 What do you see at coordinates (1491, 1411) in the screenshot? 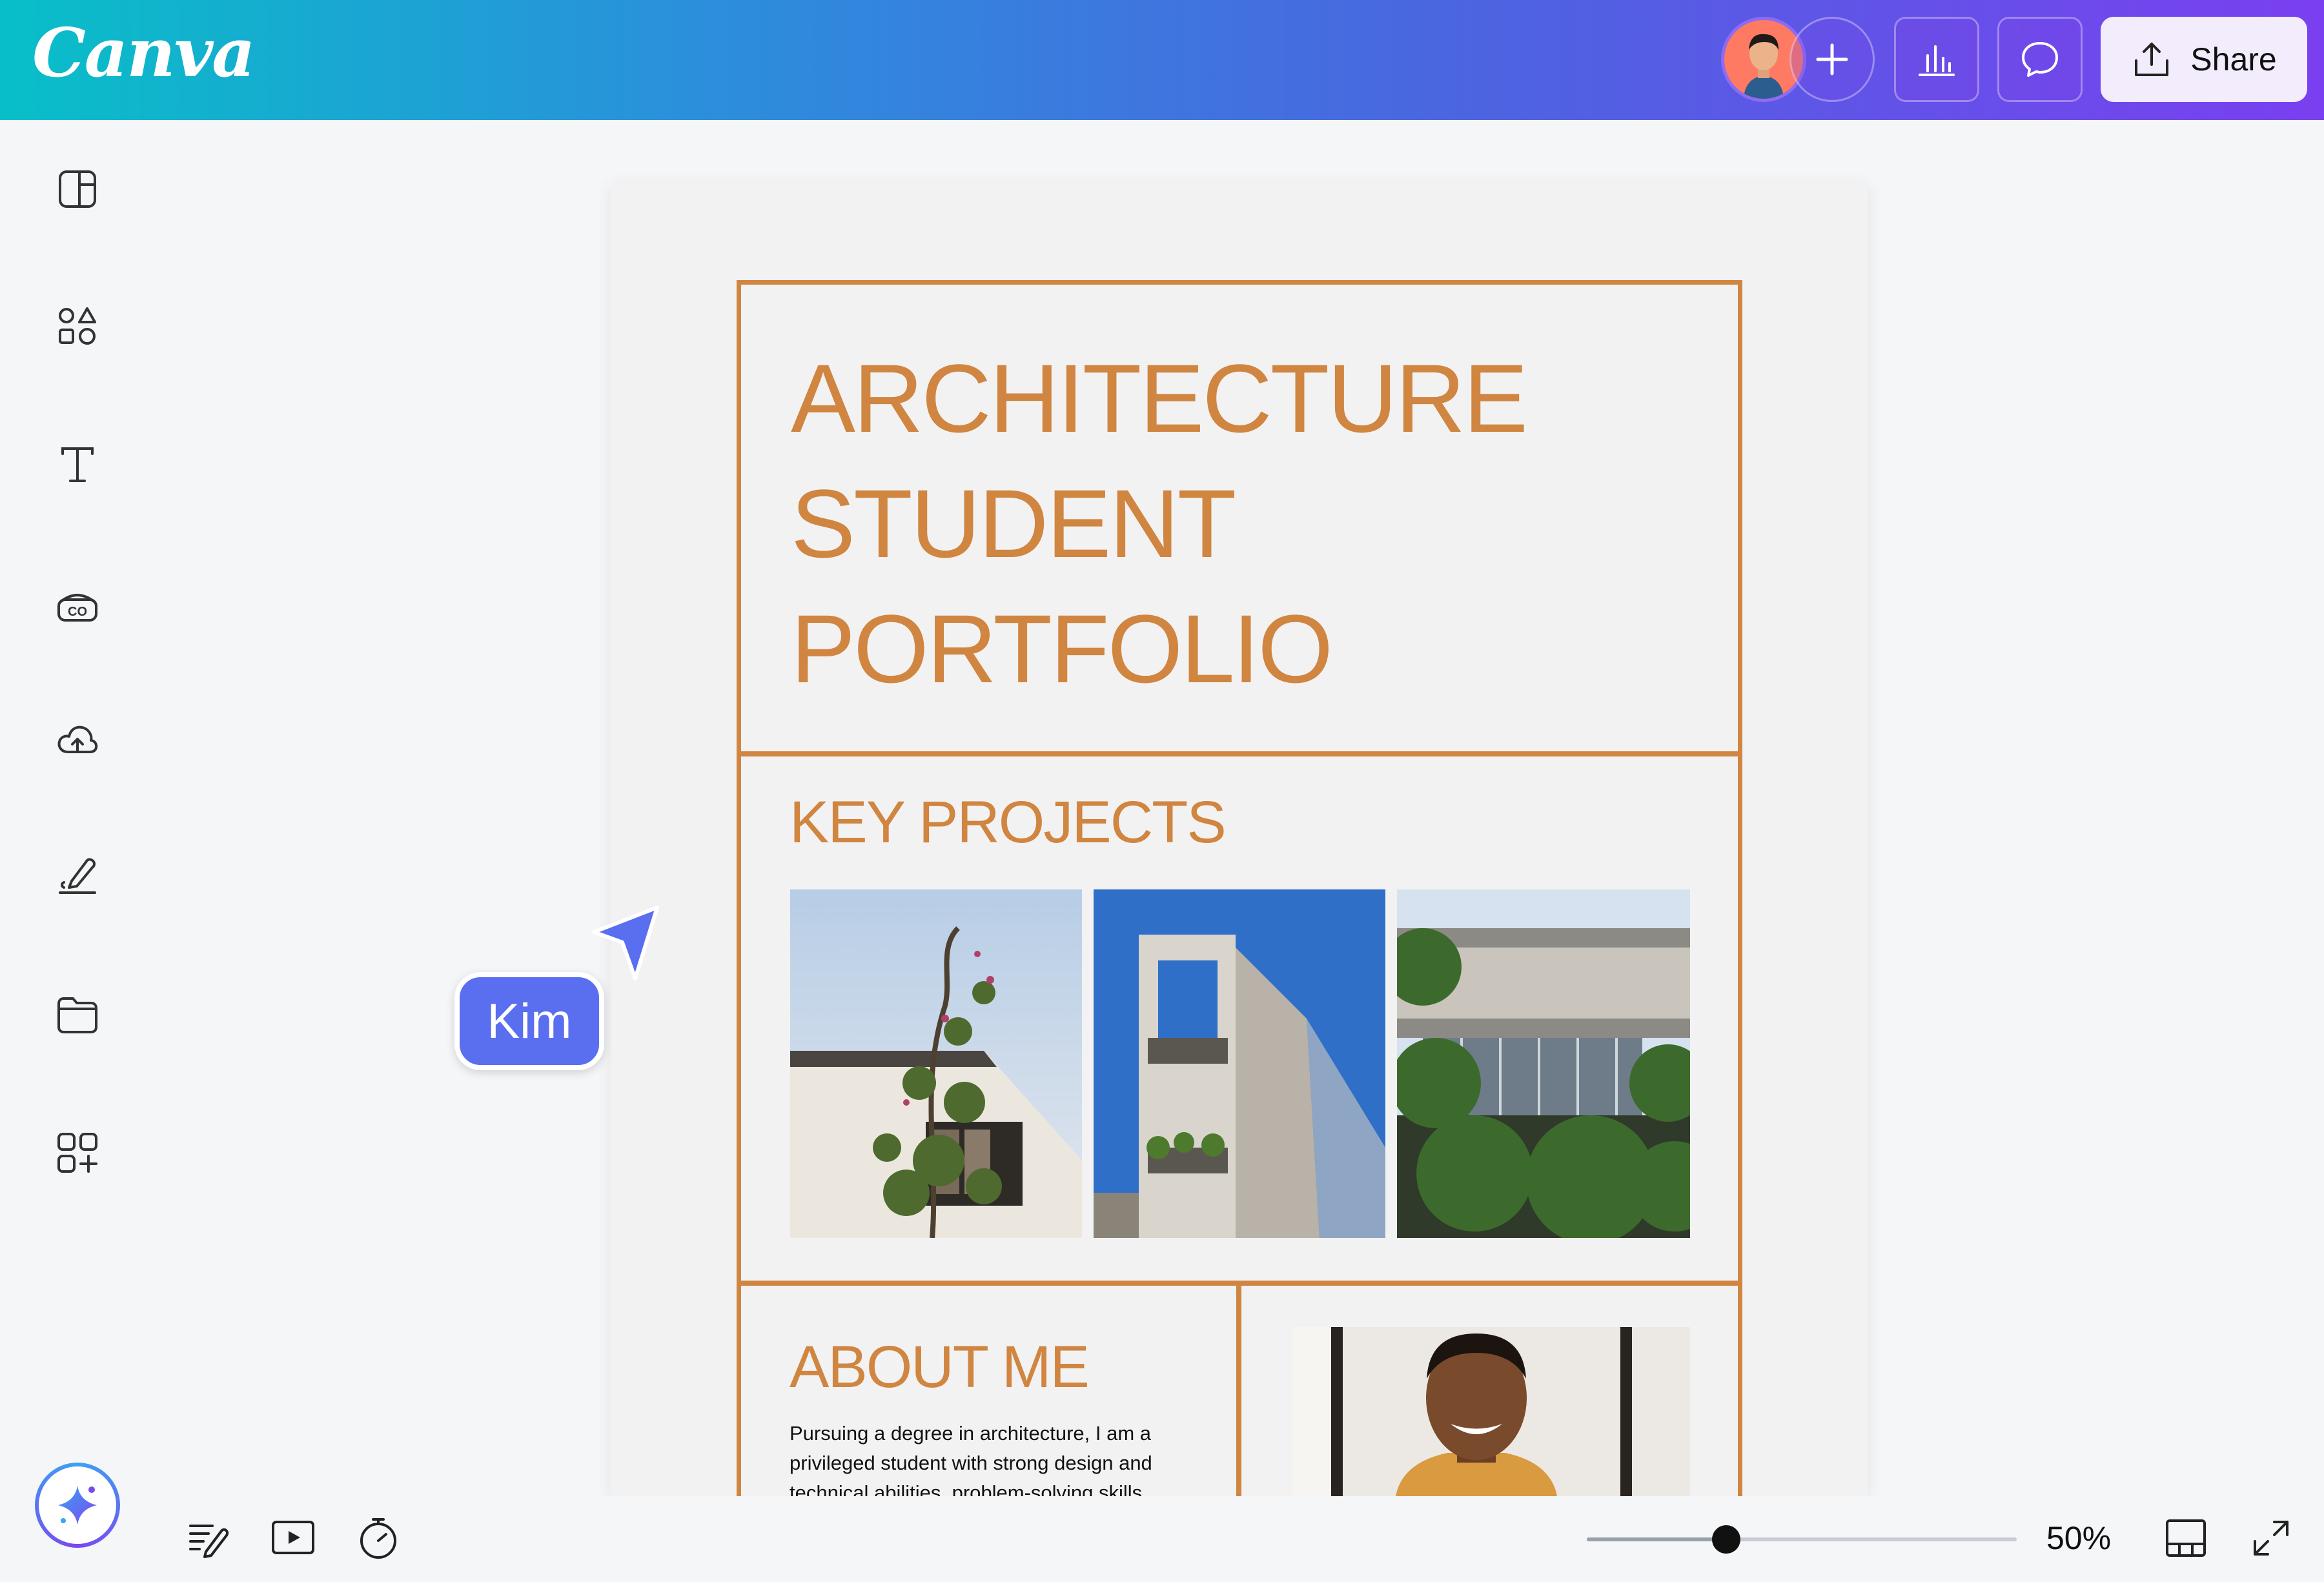
I see `portrait-photo` at bounding box center [1491, 1411].